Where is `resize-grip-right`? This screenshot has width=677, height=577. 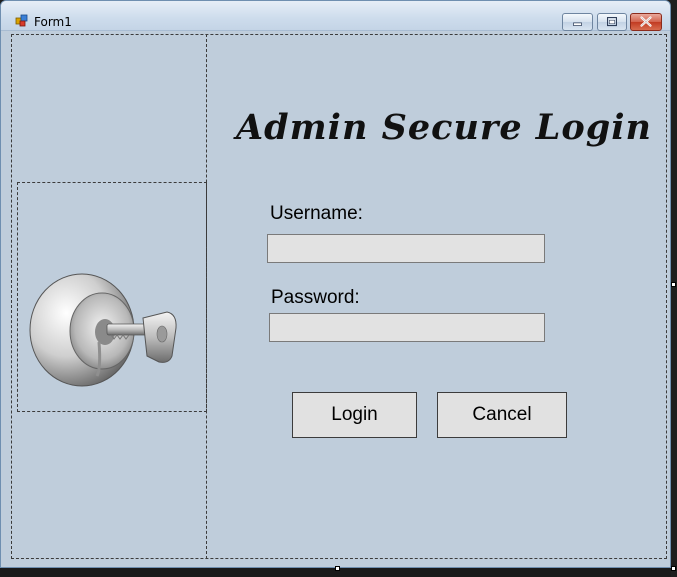 resize-grip-right is located at coordinates (673, 284).